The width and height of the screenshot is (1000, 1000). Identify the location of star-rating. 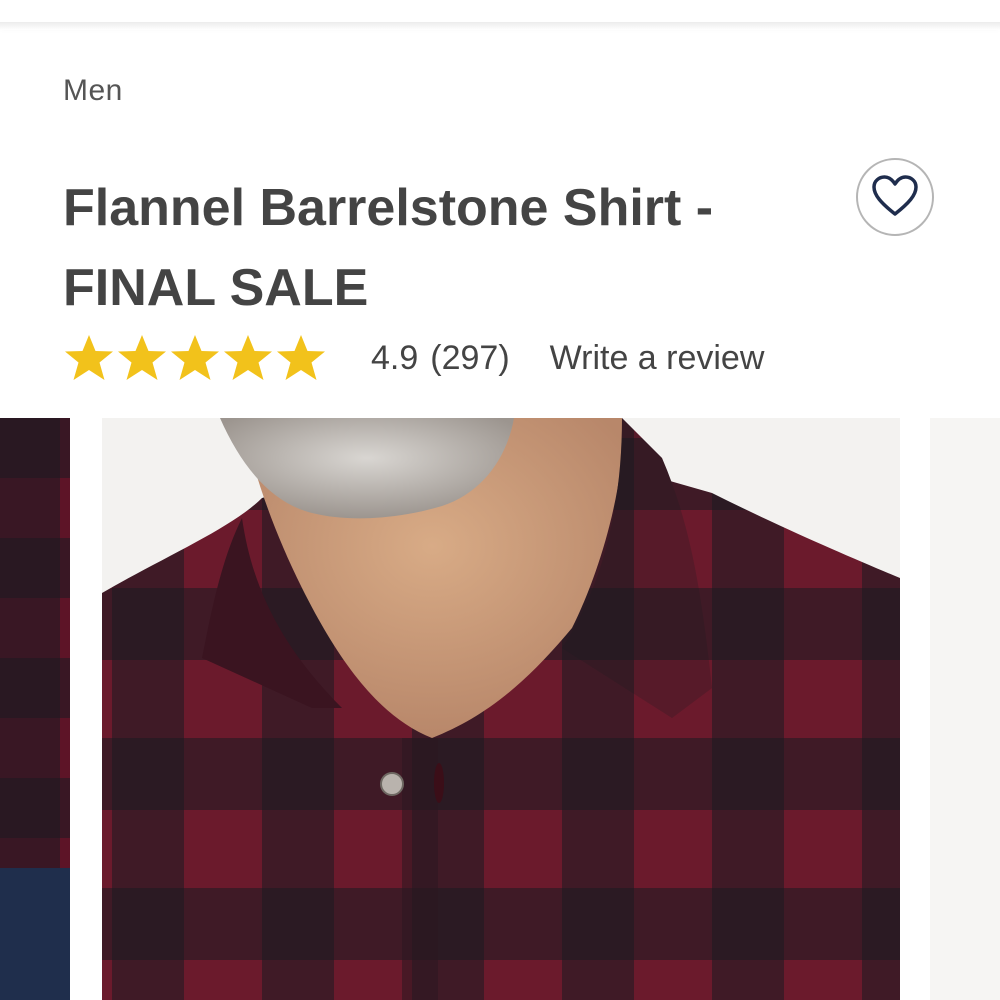
(195, 358).